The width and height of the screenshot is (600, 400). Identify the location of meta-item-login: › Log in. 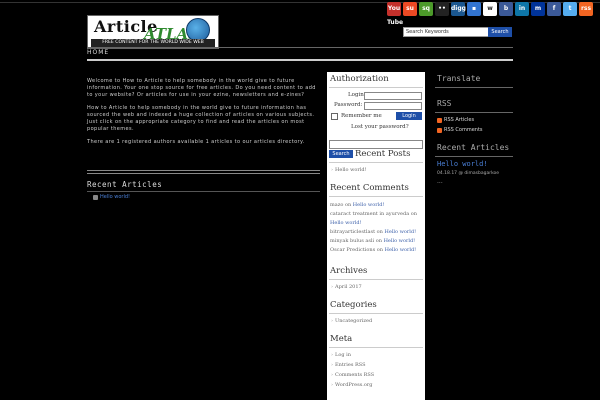
(341, 355).